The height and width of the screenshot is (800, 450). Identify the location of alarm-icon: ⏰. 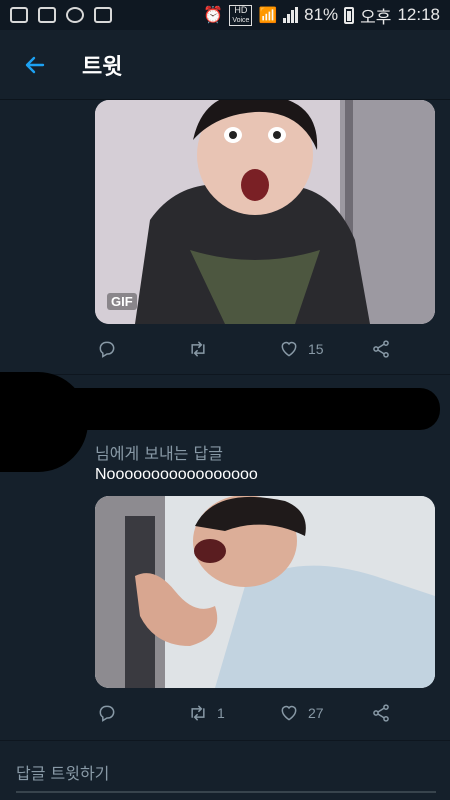
(213, 15).